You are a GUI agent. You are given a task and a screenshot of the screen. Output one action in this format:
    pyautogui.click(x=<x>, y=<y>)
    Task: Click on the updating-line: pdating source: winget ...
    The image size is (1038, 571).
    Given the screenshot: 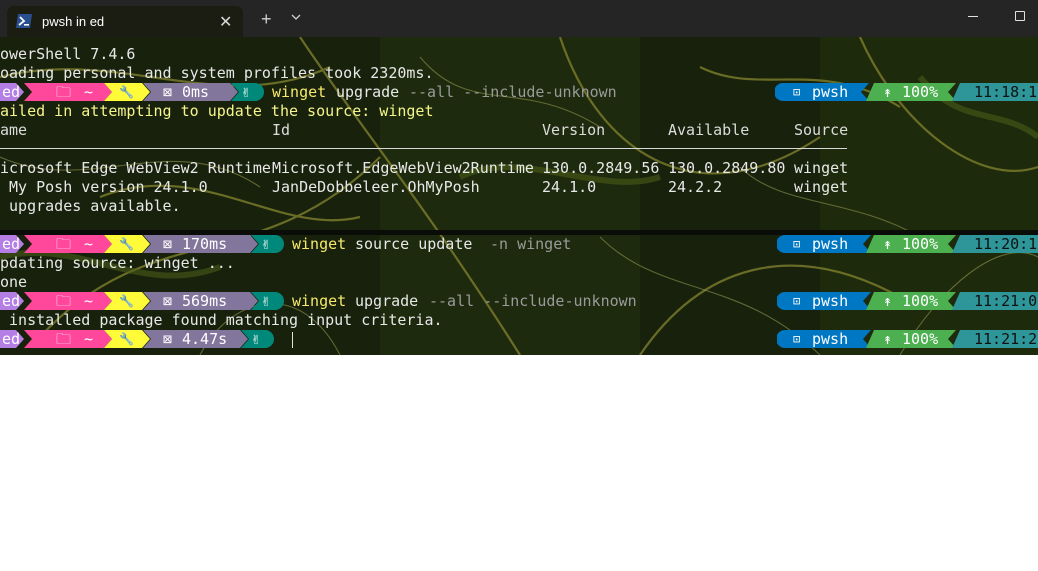 What is the action you would take?
    pyautogui.click(x=117, y=263)
    